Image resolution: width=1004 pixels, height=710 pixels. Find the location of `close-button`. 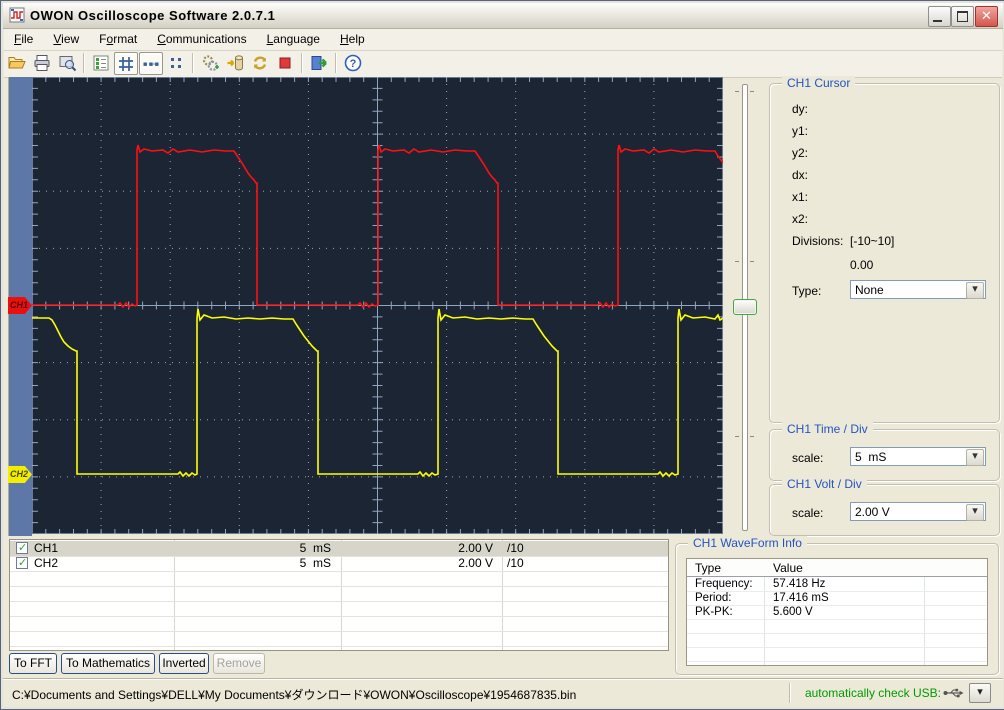

close-button is located at coordinates (986, 16).